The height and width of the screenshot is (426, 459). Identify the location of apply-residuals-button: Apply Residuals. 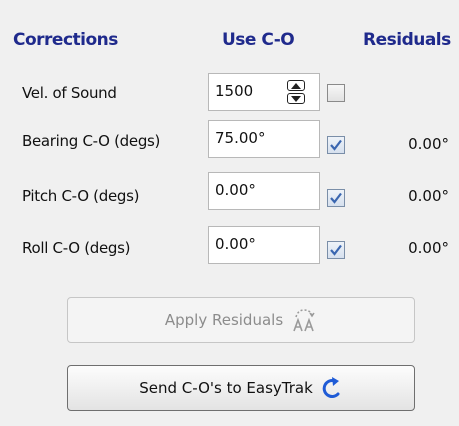
(241, 320).